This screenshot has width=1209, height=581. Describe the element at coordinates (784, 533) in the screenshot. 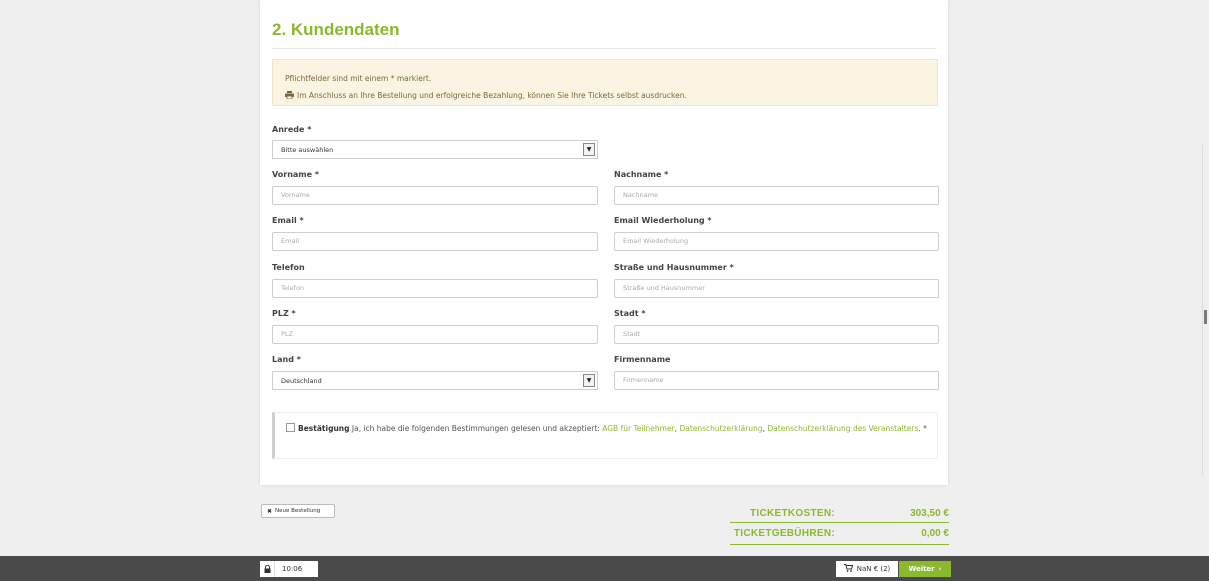

I see `ticket-fees-label: TICKETGEBÜHREN:` at that location.